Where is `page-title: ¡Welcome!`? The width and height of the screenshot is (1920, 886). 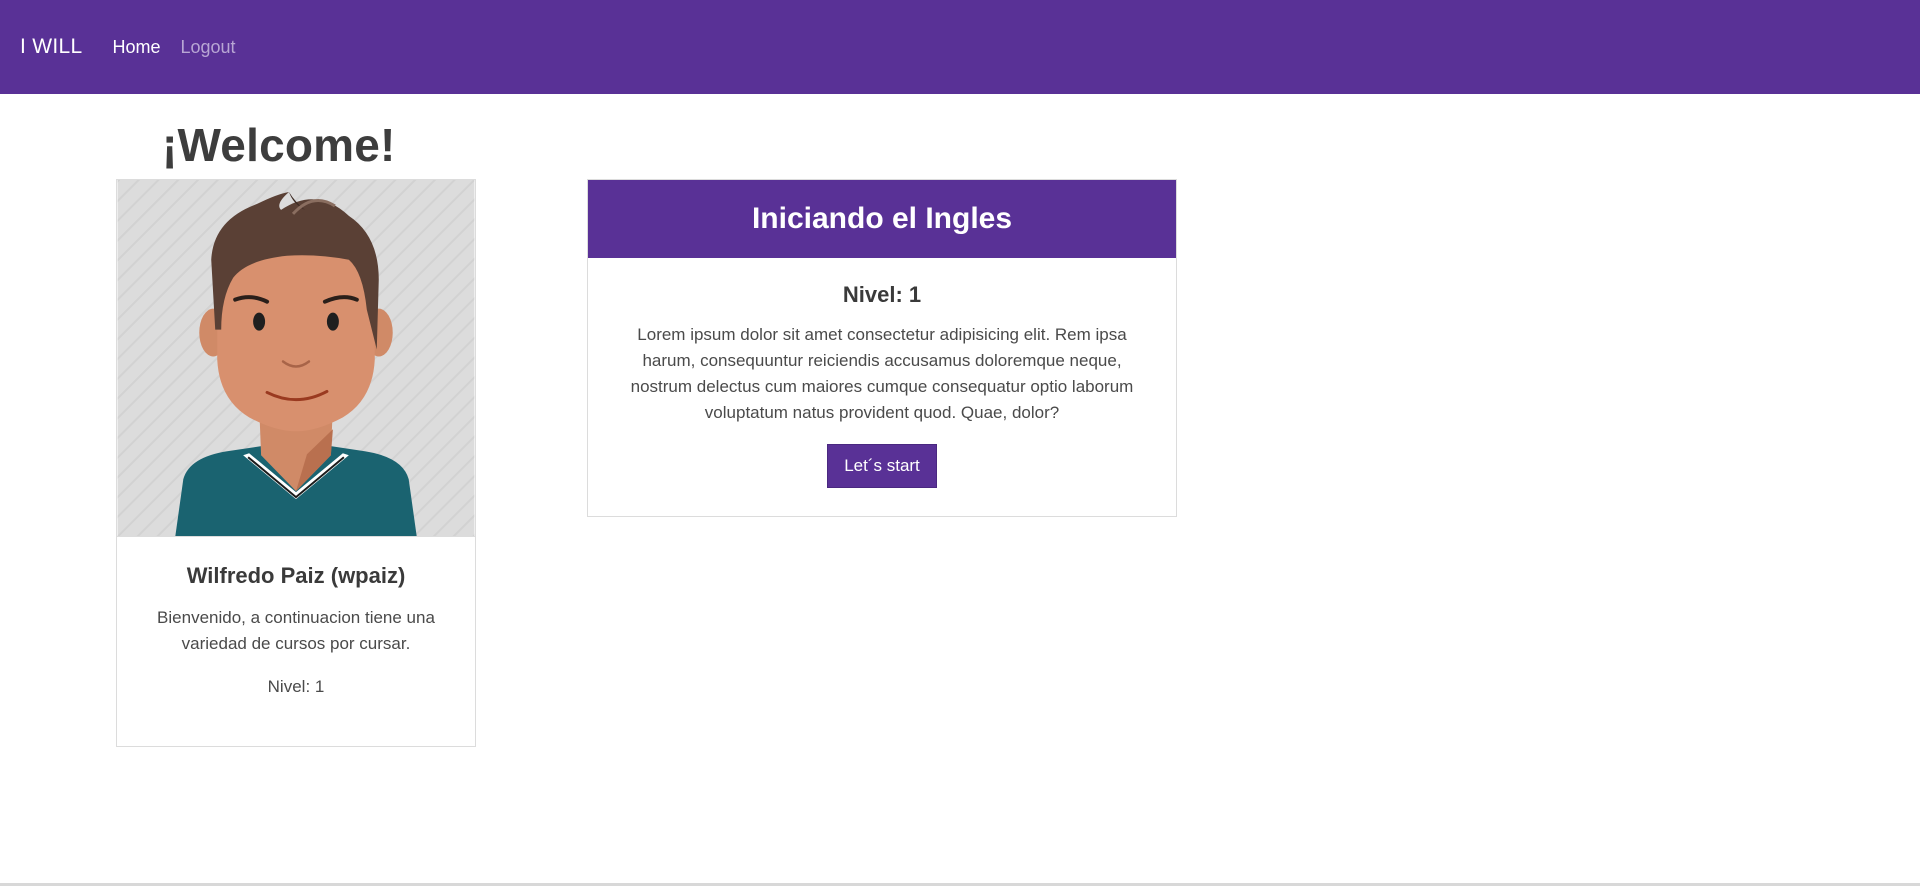 page-title: ¡Welcome! is located at coordinates (279, 145).